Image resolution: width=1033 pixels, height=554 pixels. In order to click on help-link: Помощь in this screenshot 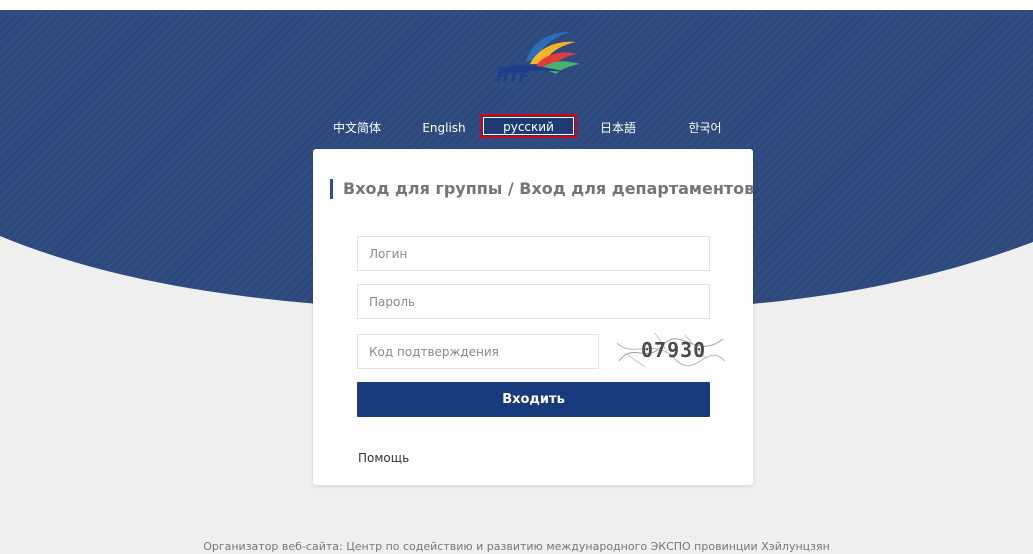, I will do `click(383, 458)`.